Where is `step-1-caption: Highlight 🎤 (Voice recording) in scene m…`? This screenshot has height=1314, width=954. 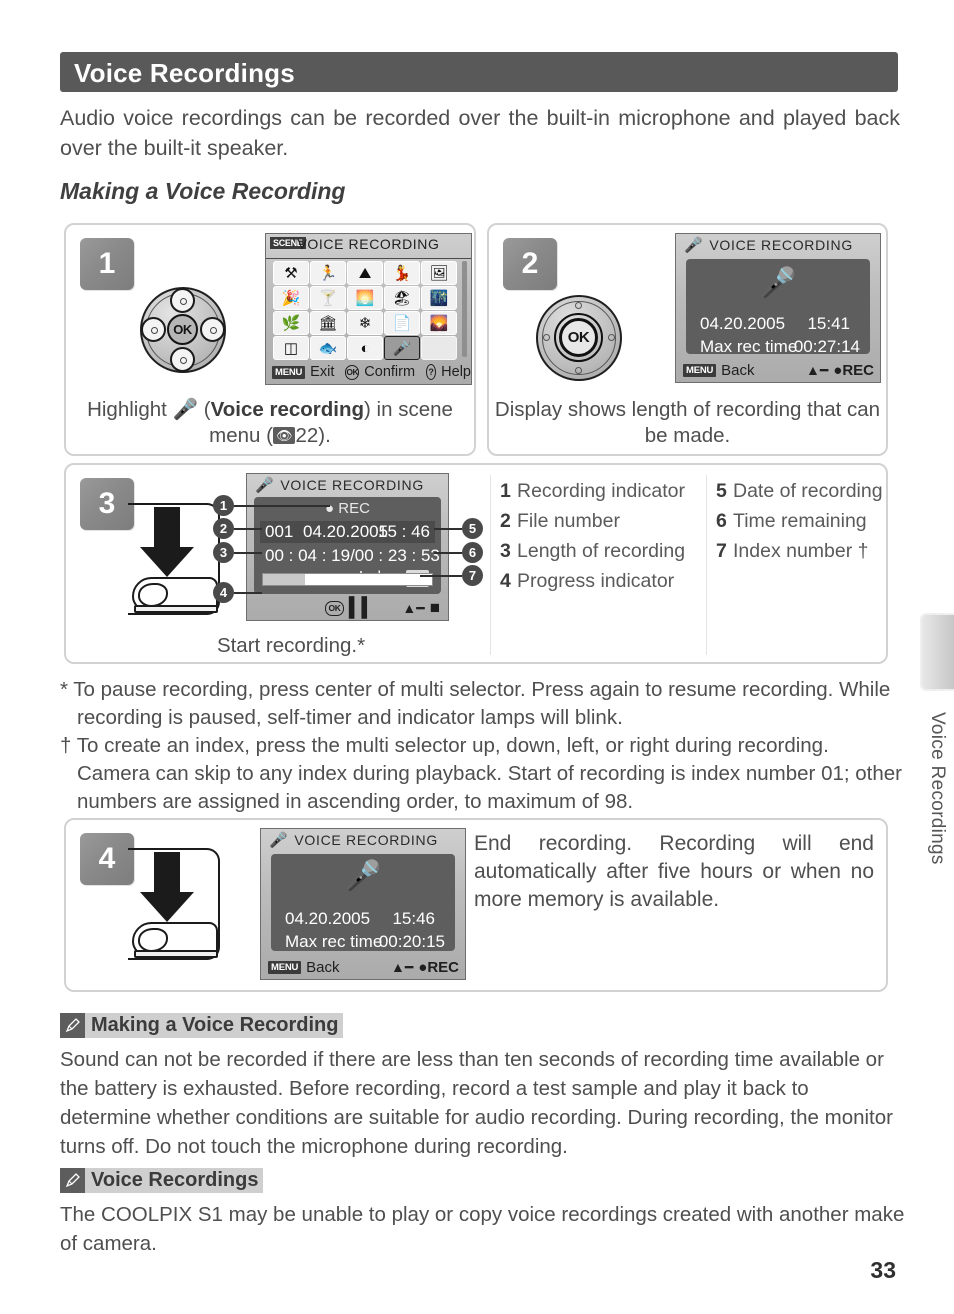 step-1-caption: Highlight 🎤 (Voice recording) in scene m… is located at coordinates (270, 423).